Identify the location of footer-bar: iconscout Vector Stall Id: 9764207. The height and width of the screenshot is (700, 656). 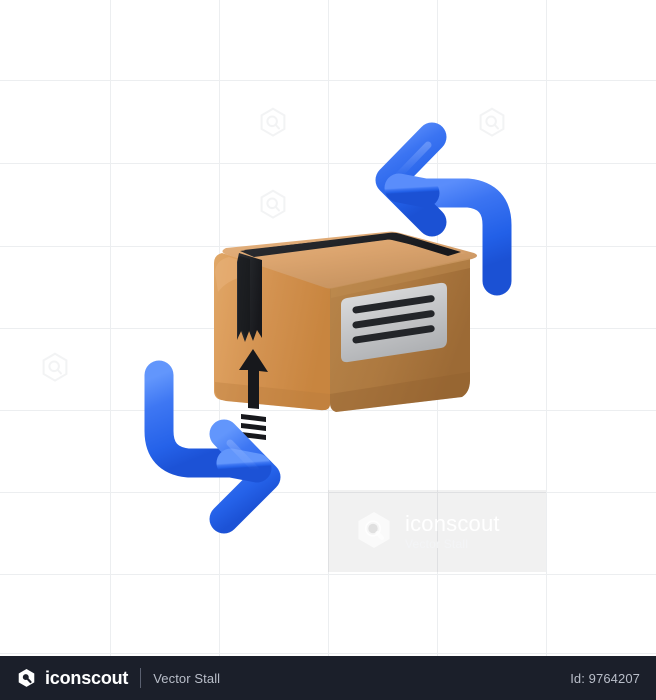
(328, 678).